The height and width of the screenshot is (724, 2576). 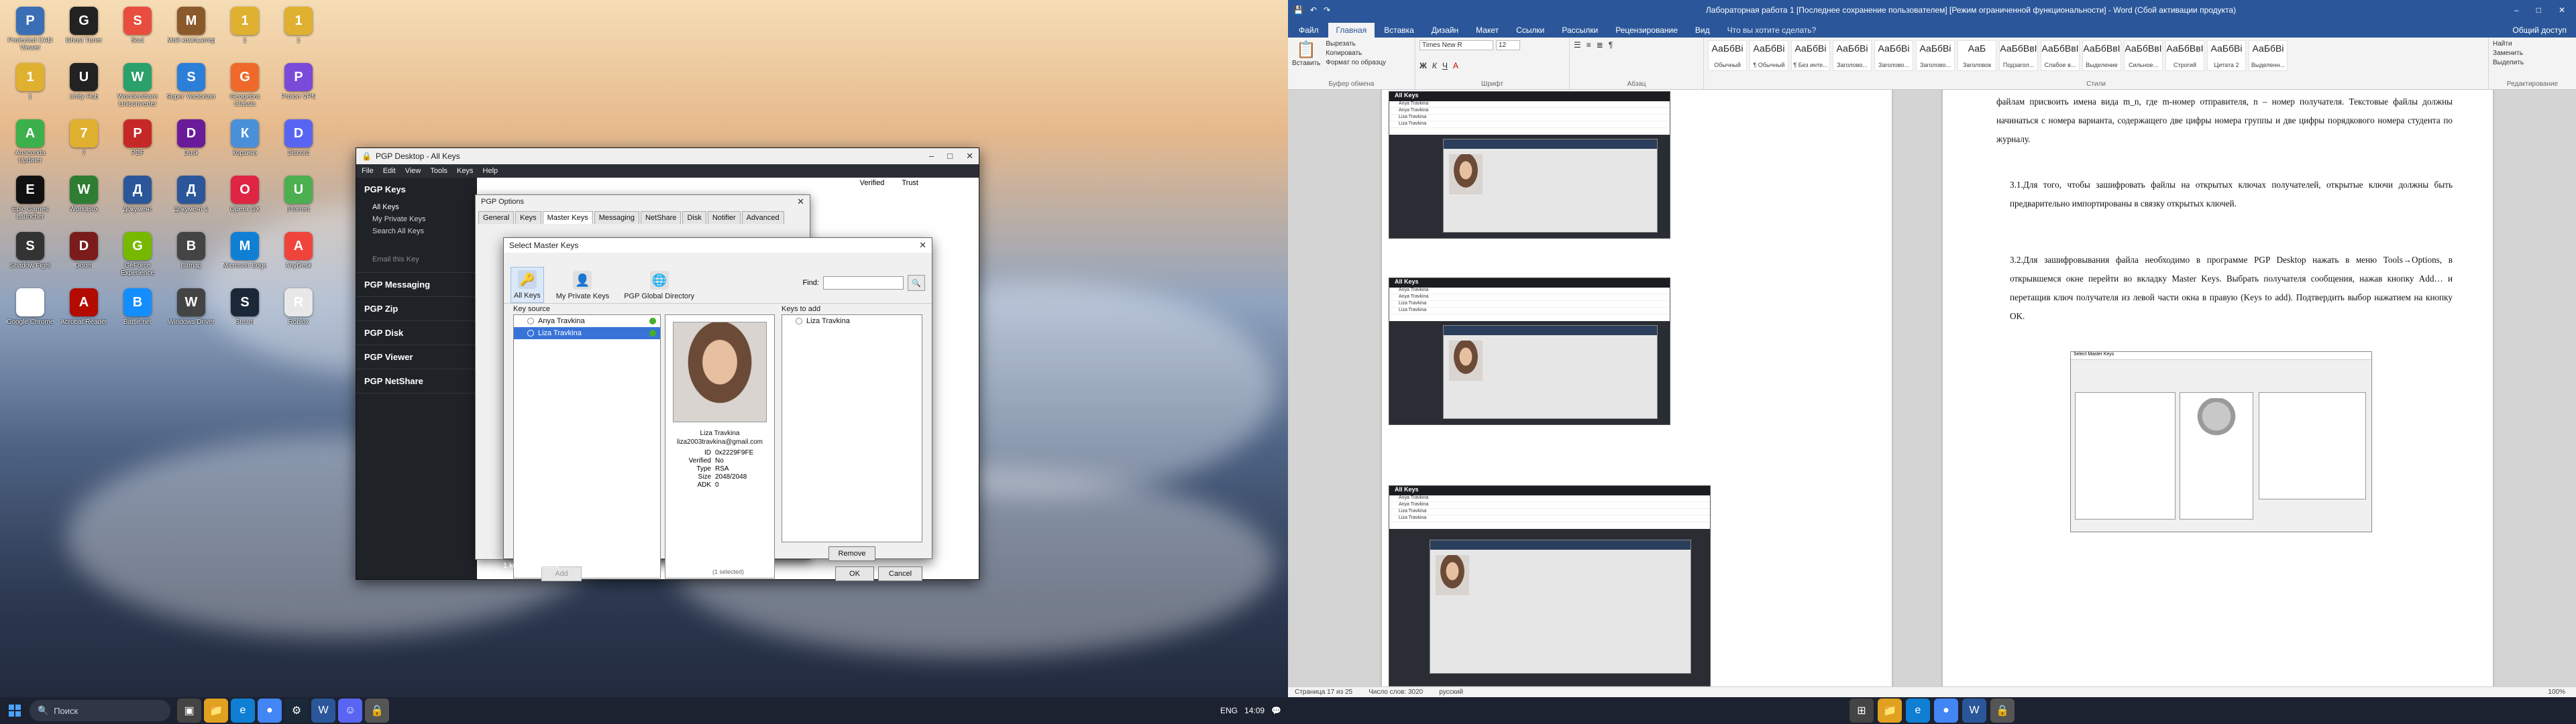 I want to click on desktop-icon: U Unity Hub, so click(x=84, y=89).